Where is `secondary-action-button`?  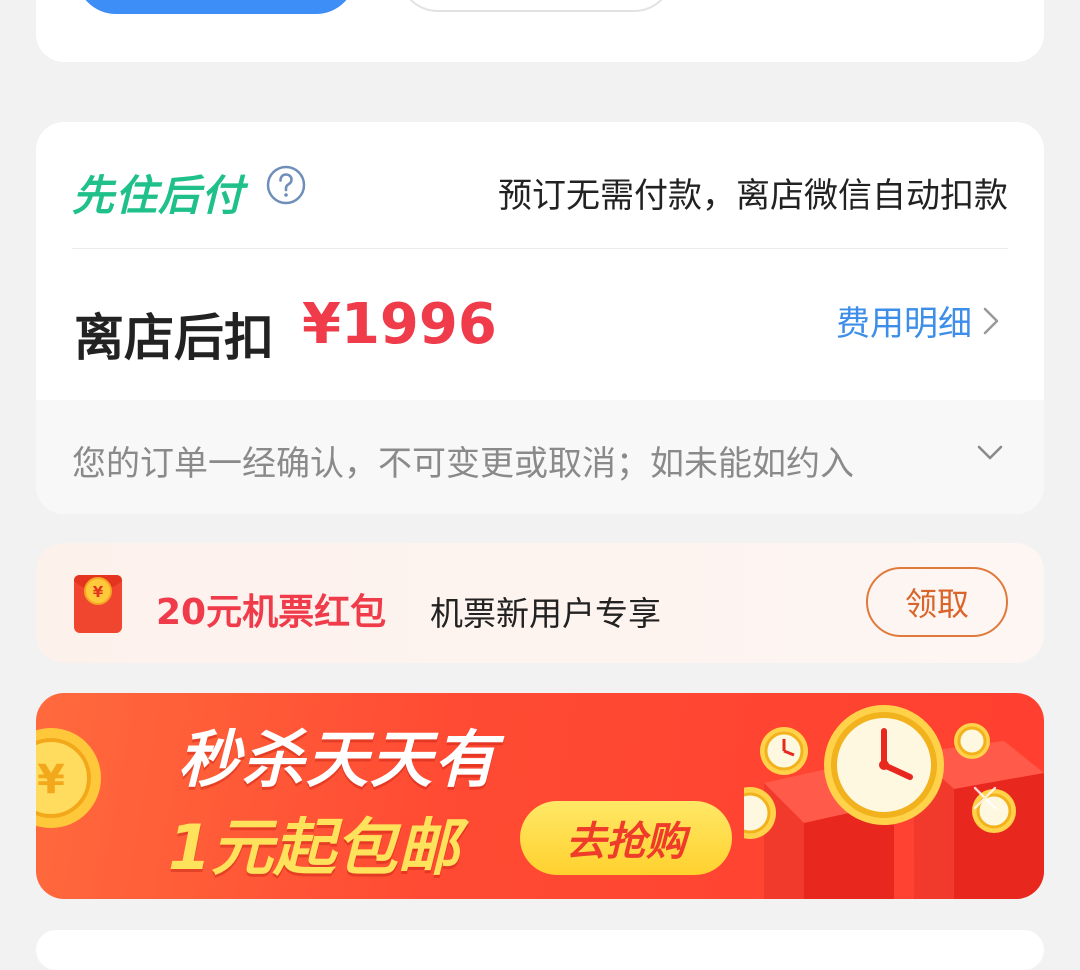
secondary-action-button is located at coordinates (536, 6).